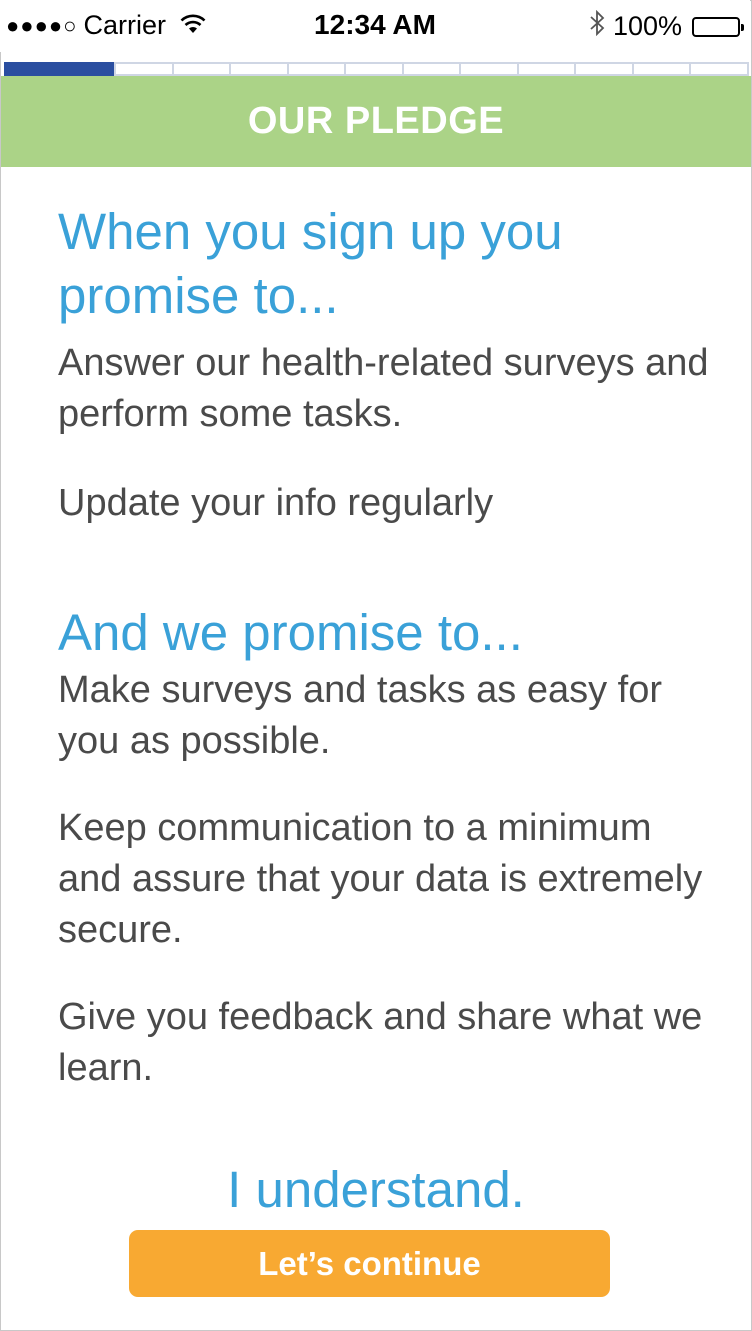  Describe the element at coordinates (718, 26) in the screenshot. I see `battery-icon` at that location.